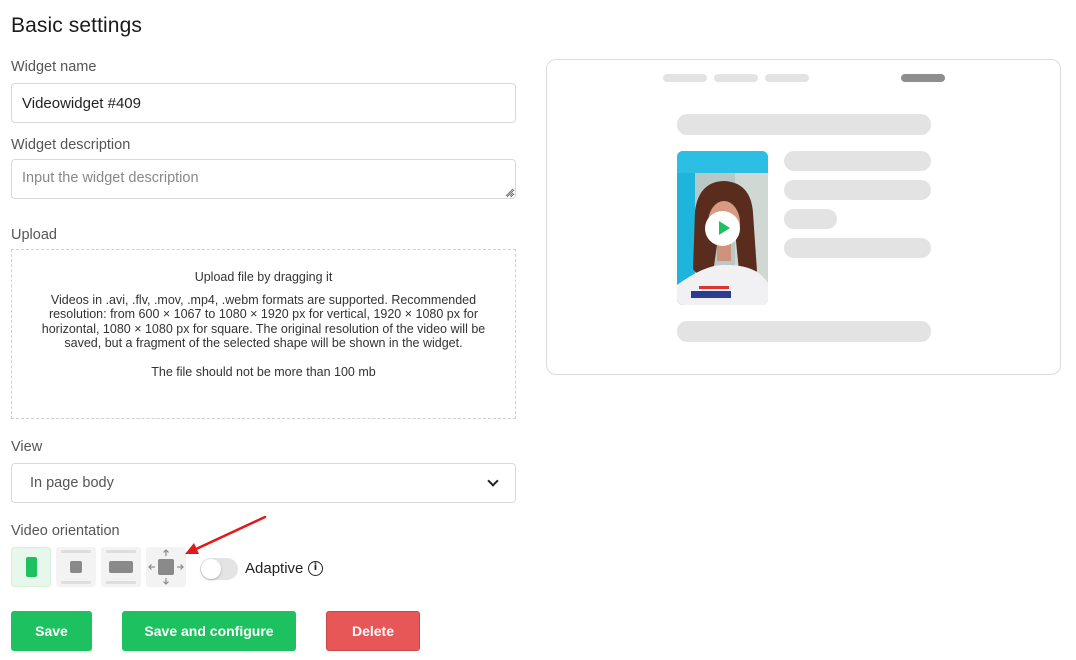  What do you see at coordinates (209, 631) in the screenshot?
I see `save-and-configure-button: Save and configure` at bounding box center [209, 631].